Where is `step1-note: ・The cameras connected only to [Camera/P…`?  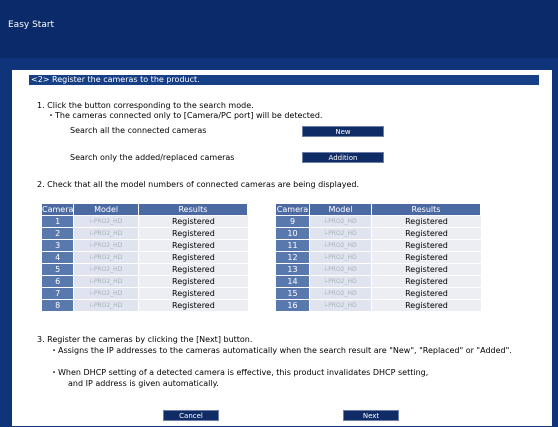 step1-note: ・The cameras connected only to [Camera/P… is located at coordinates (185, 115).